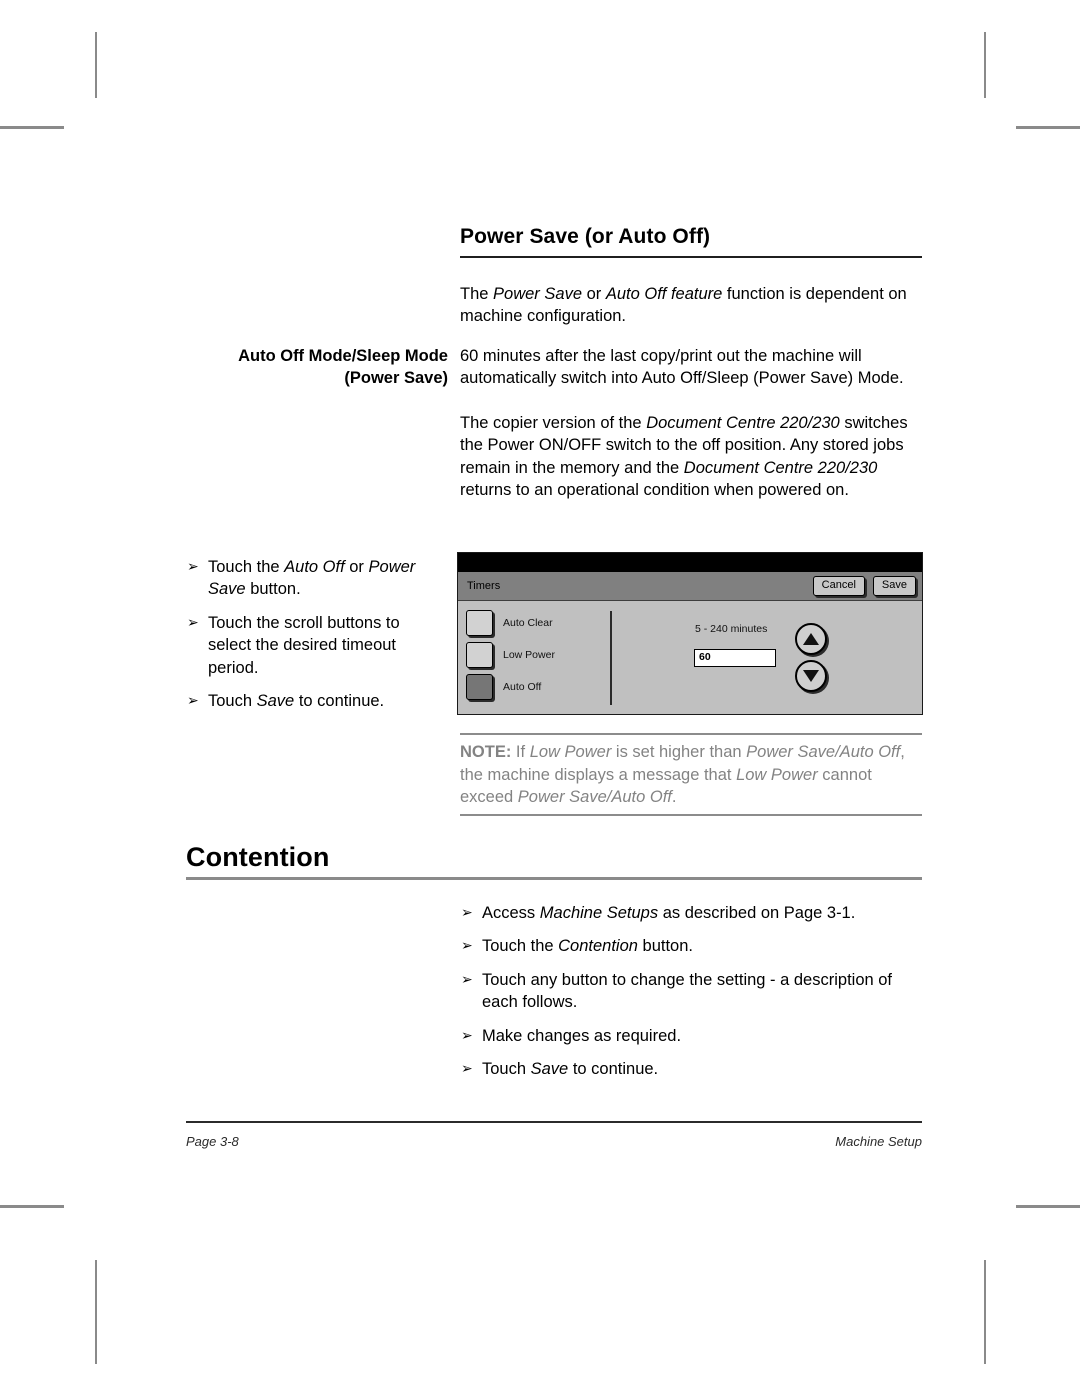  Describe the element at coordinates (96, 65) in the screenshot. I see `crop-mark-top-left-vertical` at that location.